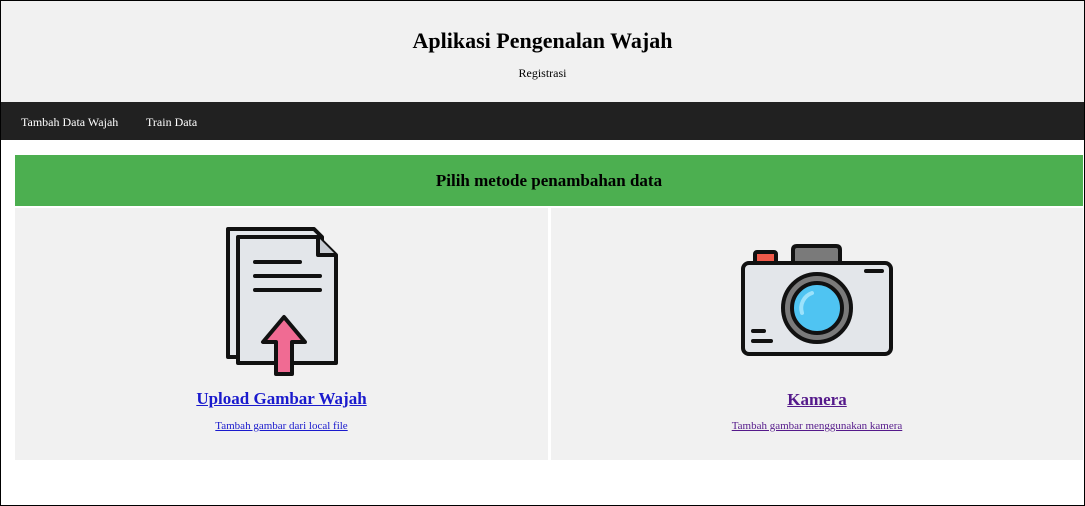  I want to click on nav-item-tambah-data-wajah: Tambah Data Wajah, so click(69, 122).